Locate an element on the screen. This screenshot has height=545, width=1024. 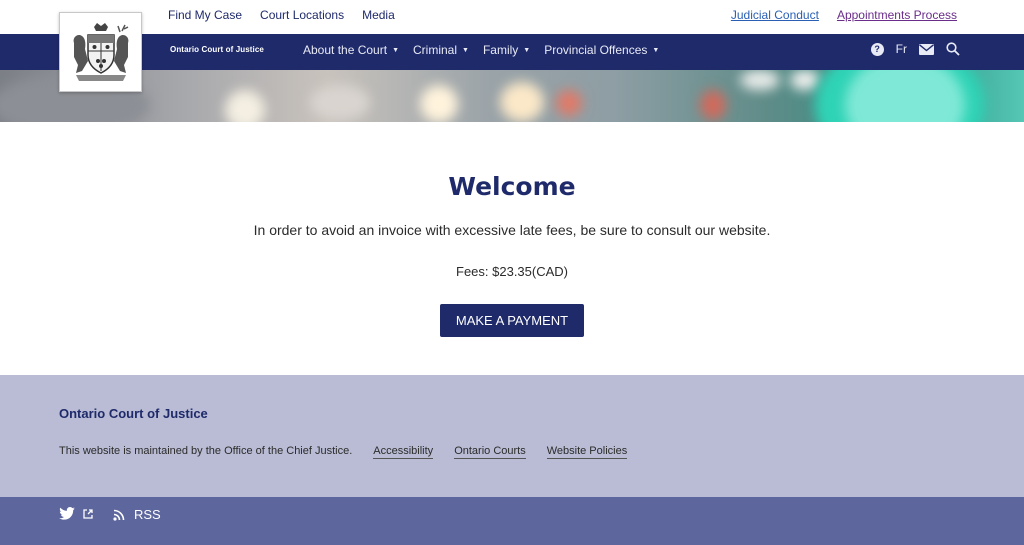
nav-item-family: Family ▼ is located at coordinates (506, 50).